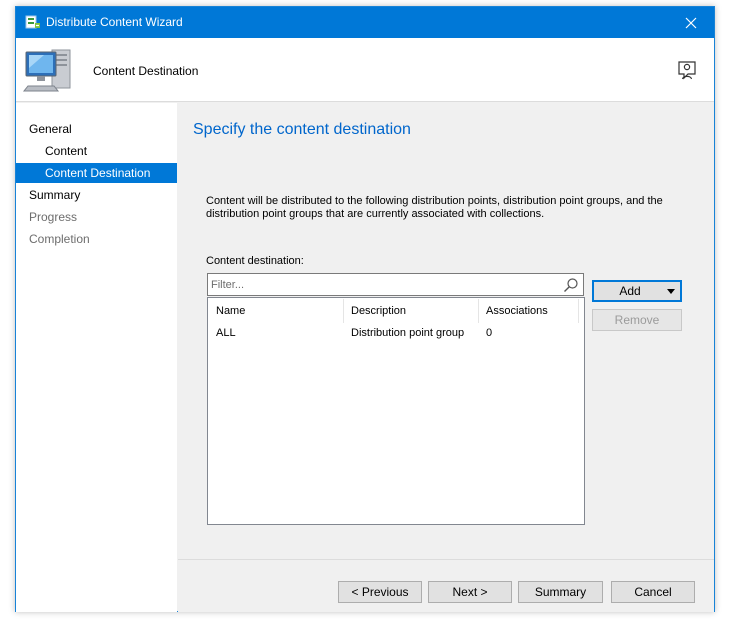 The height and width of the screenshot is (622, 735). Describe the element at coordinates (226, 333) in the screenshot. I see `cell-name: ALL` at that location.